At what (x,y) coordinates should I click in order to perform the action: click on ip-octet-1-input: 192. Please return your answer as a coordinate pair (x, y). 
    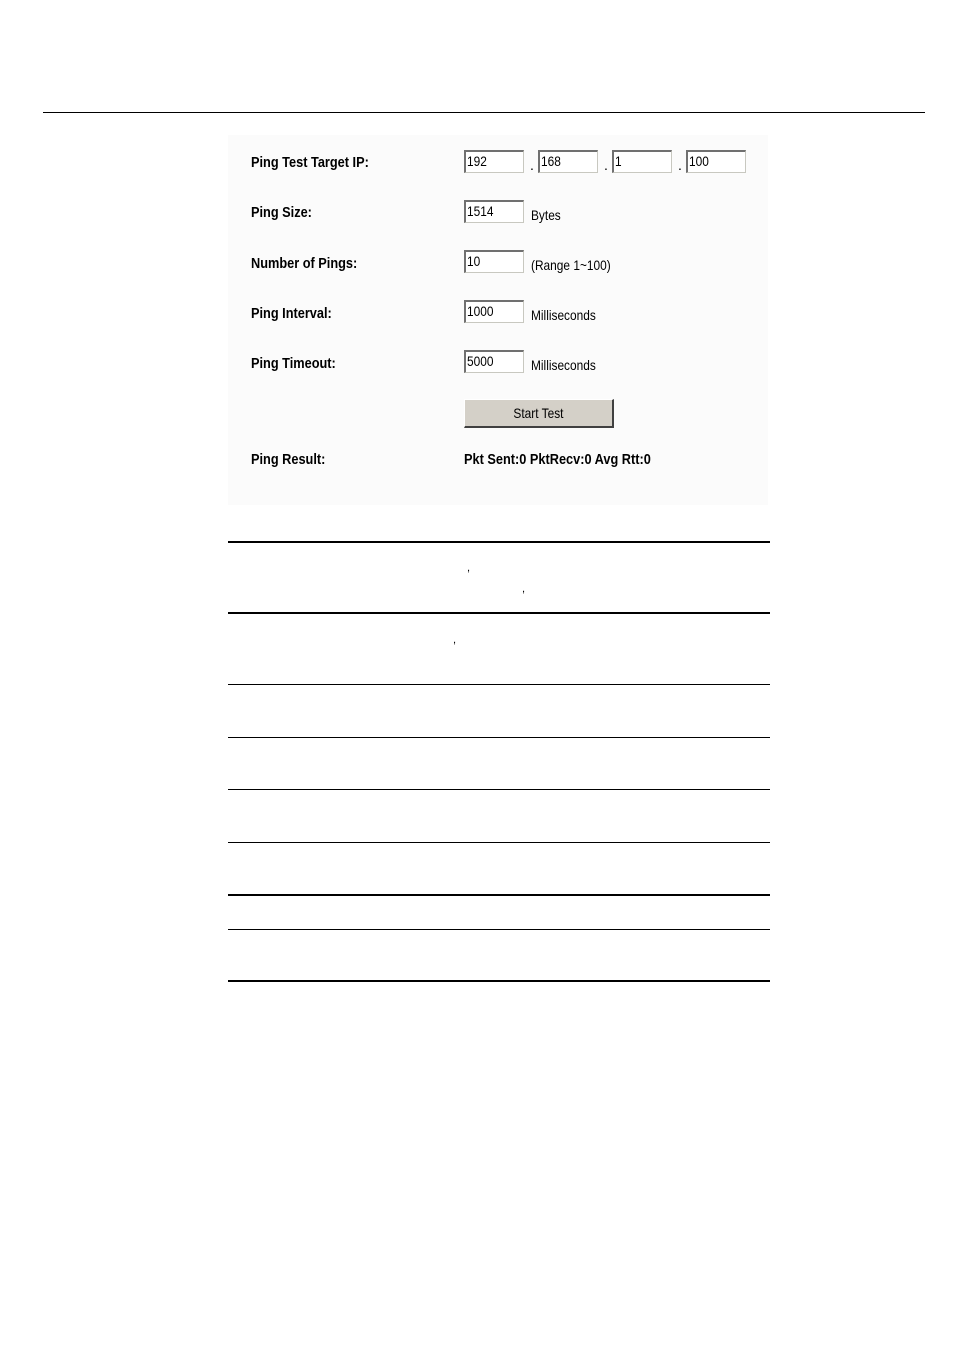
    Looking at the image, I should click on (494, 161).